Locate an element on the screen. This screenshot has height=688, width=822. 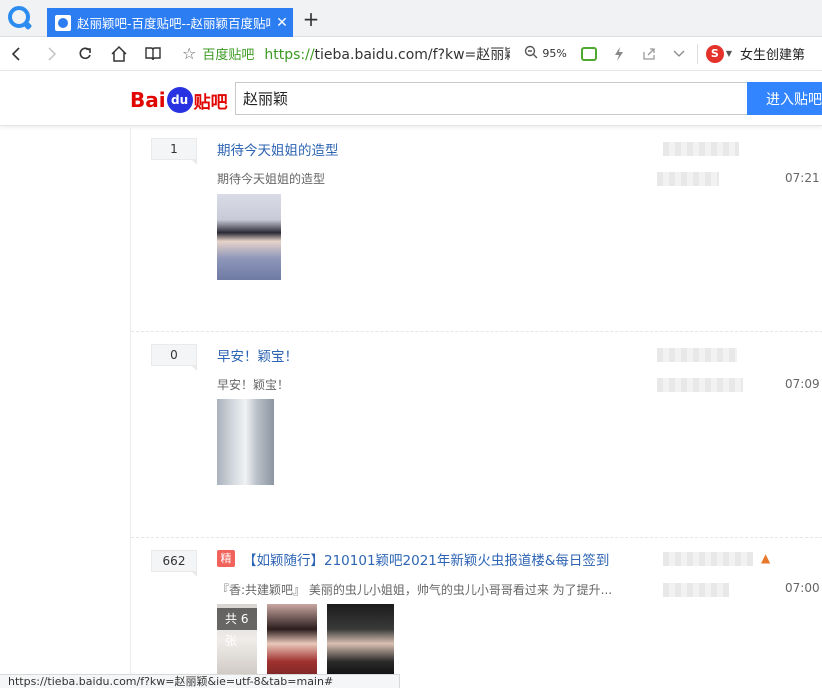
zoom-icon is located at coordinates (531, 54).